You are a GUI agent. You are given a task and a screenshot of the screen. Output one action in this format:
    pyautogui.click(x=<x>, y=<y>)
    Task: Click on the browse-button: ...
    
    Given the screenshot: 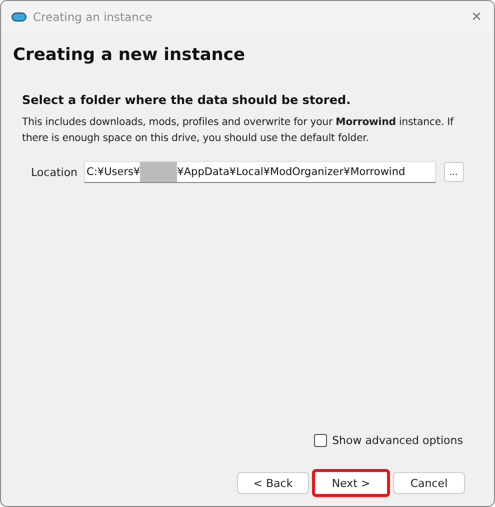 What is the action you would take?
    pyautogui.click(x=454, y=172)
    